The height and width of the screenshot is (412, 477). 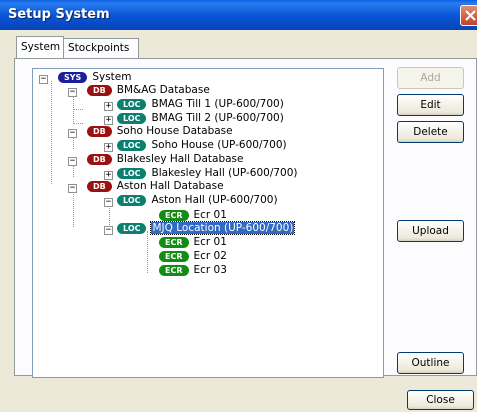 I want to click on tree-node-label: Aston Hall (UP-600/700), so click(x=214, y=200).